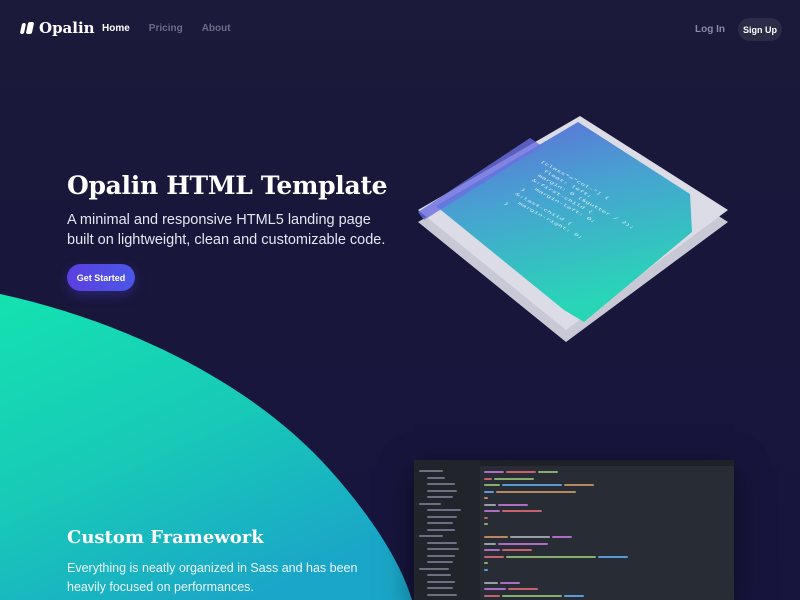  Describe the element at coordinates (607, 463) in the screenshot. I see `editor-tabs` at that location.